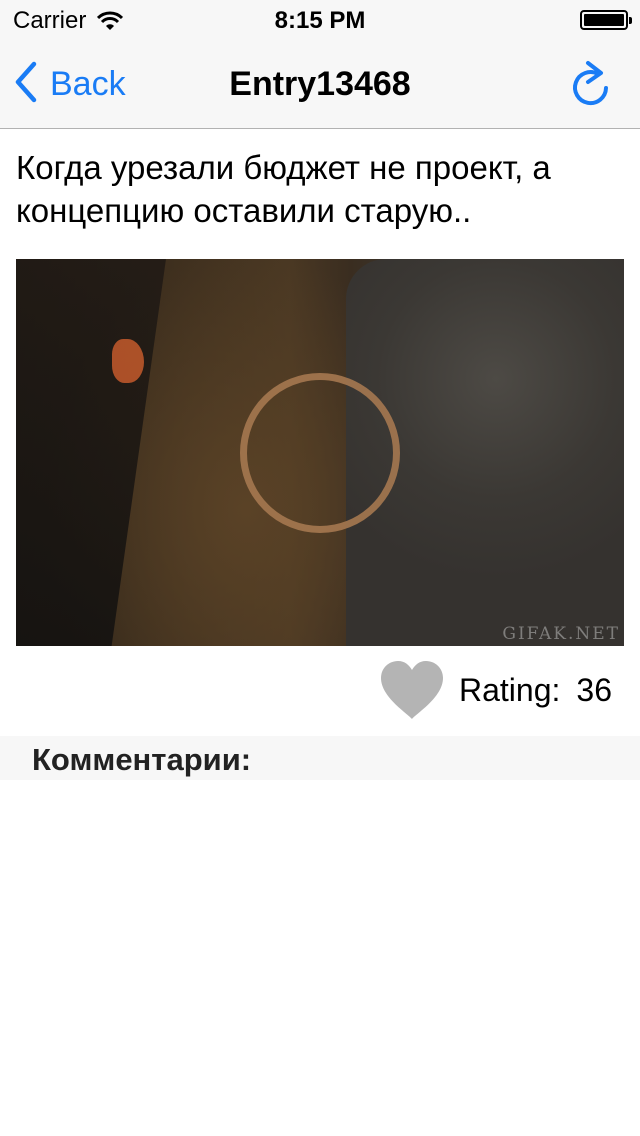 The height and width of the screenshot is (1136, 640). I want to click on battery-level, so click(604, 20).